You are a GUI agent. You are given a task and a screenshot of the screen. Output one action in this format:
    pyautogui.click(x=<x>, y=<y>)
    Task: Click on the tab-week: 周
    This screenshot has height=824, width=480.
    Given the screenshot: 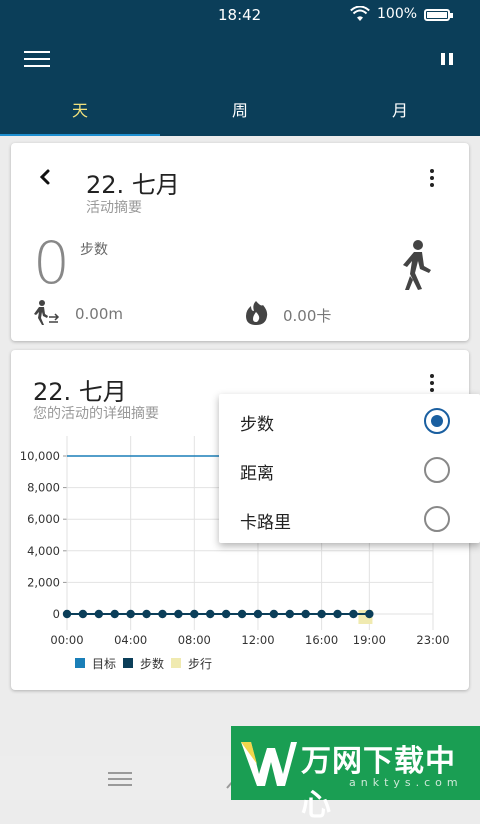 What is the action you would take?
    pyautogui.click(x=240, y=112)
    